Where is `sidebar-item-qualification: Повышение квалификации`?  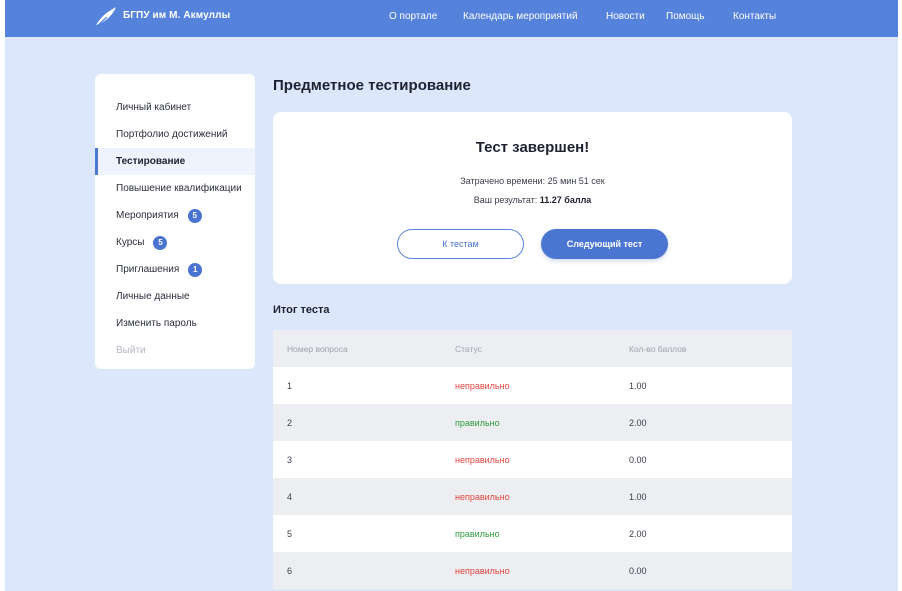 sidebar-item-qualification: Повышение квалификации is located at coordinates (175, 188).